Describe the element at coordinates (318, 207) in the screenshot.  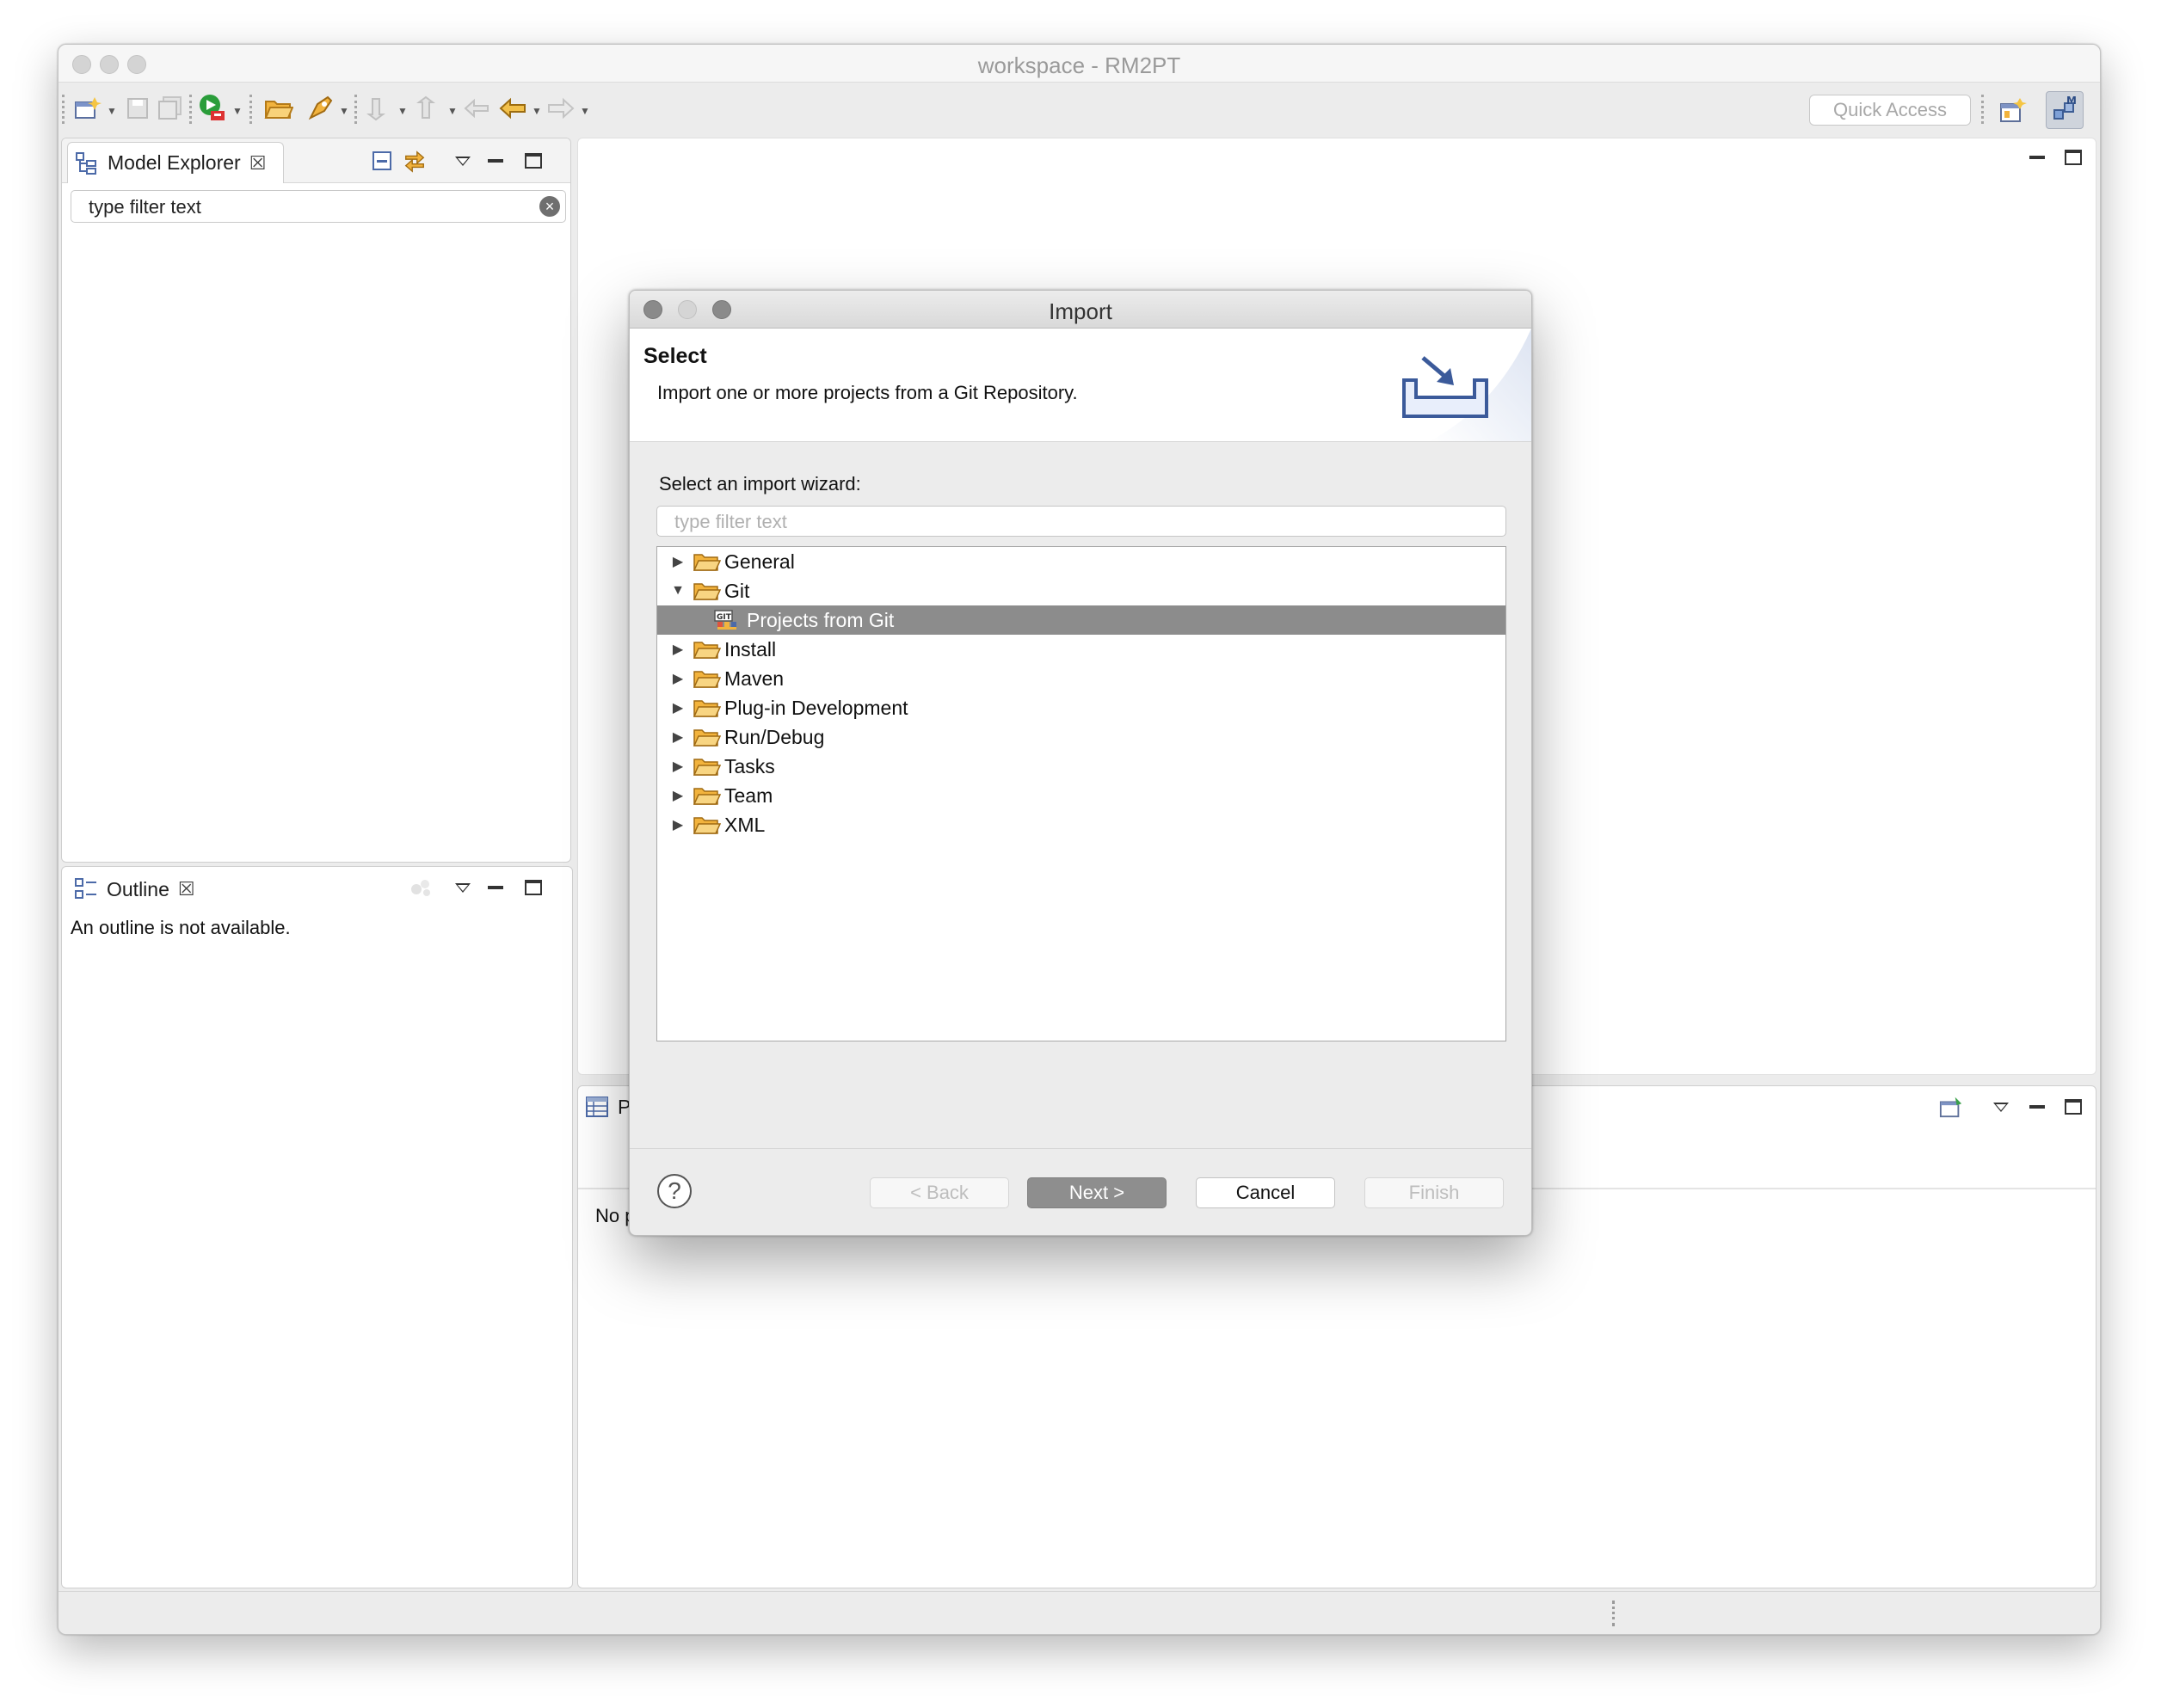
I see `model-explorer-filter-input: type filter text ×` at that location.